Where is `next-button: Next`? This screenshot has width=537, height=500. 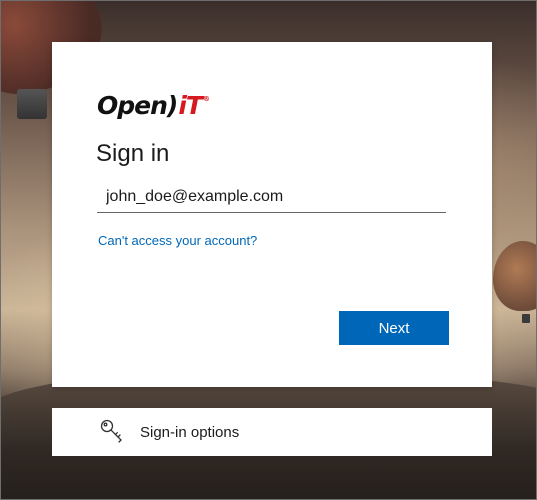 next-button: Next is located at coordinates (394, 328).